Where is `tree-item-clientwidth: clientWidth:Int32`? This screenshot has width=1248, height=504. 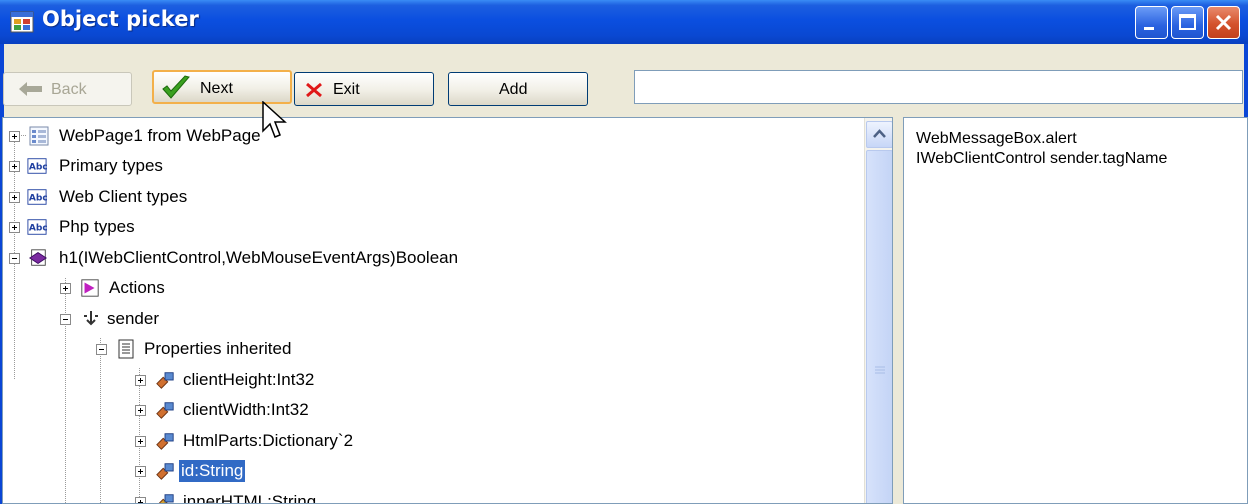 tree-item-clientwidth: clientWidth:Int32 is located at coordinates (430, 412).